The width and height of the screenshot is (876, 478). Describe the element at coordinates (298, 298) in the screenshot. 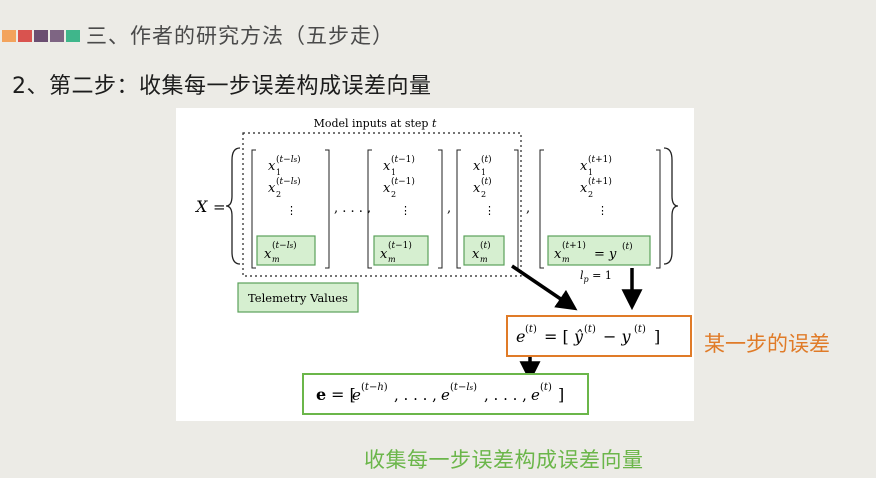

I see `telemetry-label: Telemetry Values` at that location.